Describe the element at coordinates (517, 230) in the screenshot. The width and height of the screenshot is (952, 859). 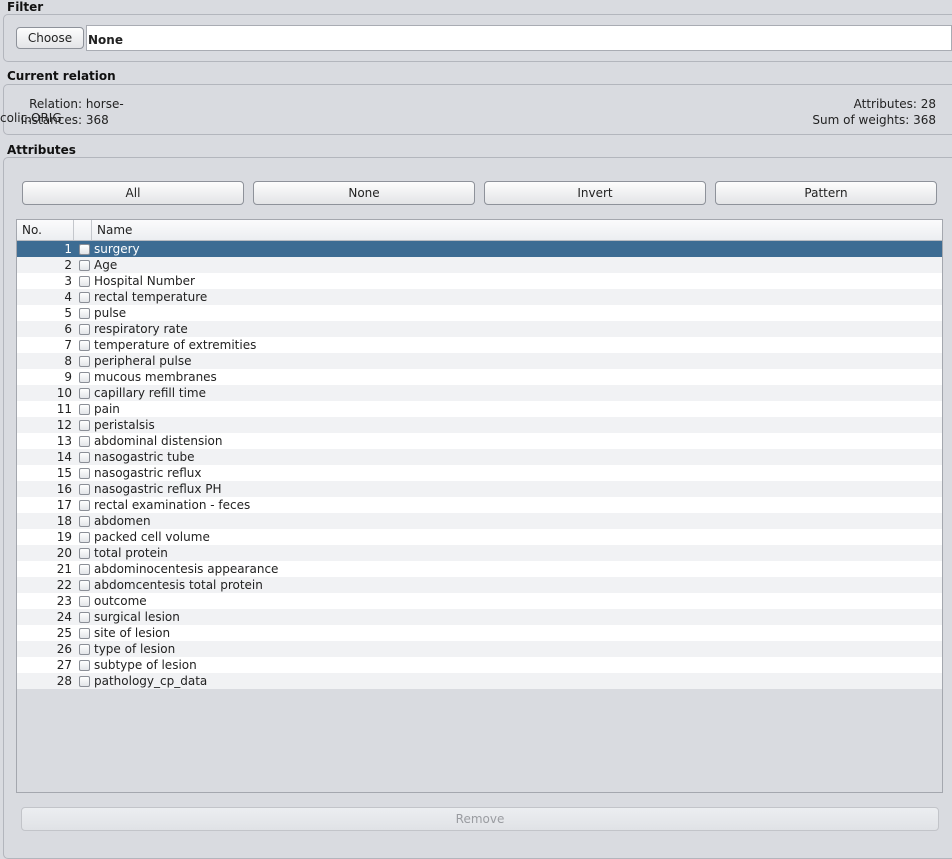
I see `column-header-name: Name` at that location.